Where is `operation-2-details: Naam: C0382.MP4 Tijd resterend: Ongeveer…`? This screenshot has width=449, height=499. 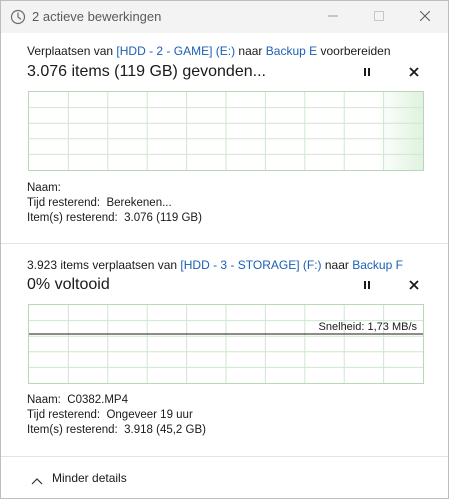 operation-2-details: Naam: C0382.MP4 Tijd resterend: Ongeveer… is located at coordinates (116, 415).